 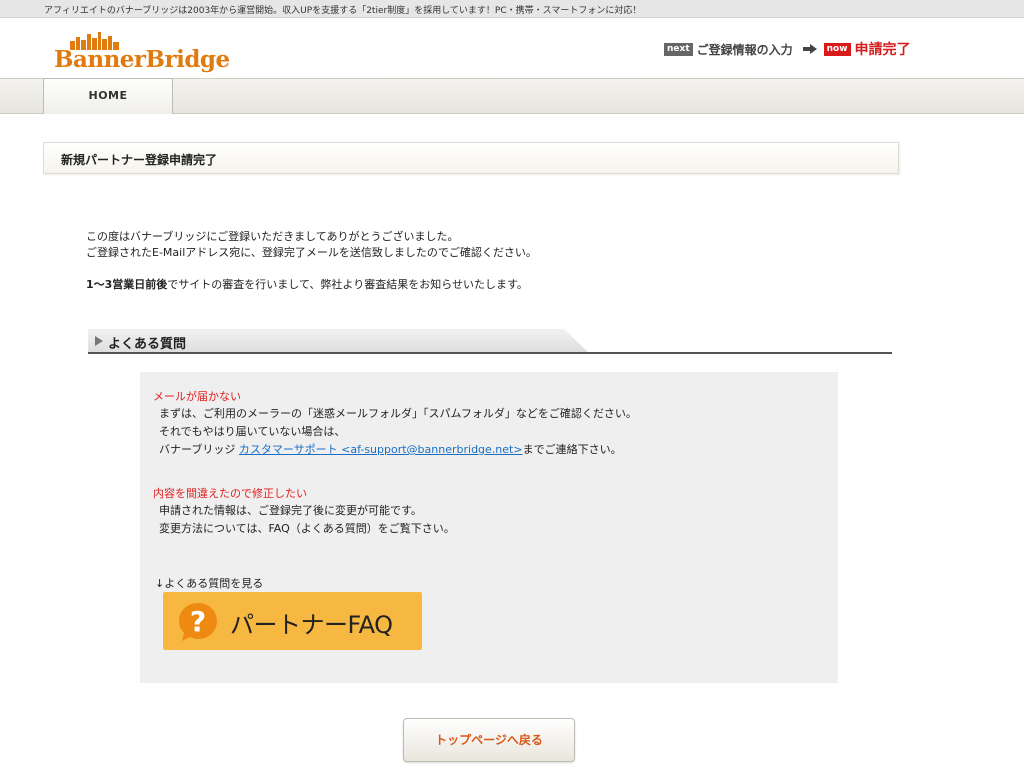 What do you see at coordinates (252, 431) in the screenshot?
I see `faq-answer-line: それでもやはり届いていない場合は、` at bounding box center [252, 431].